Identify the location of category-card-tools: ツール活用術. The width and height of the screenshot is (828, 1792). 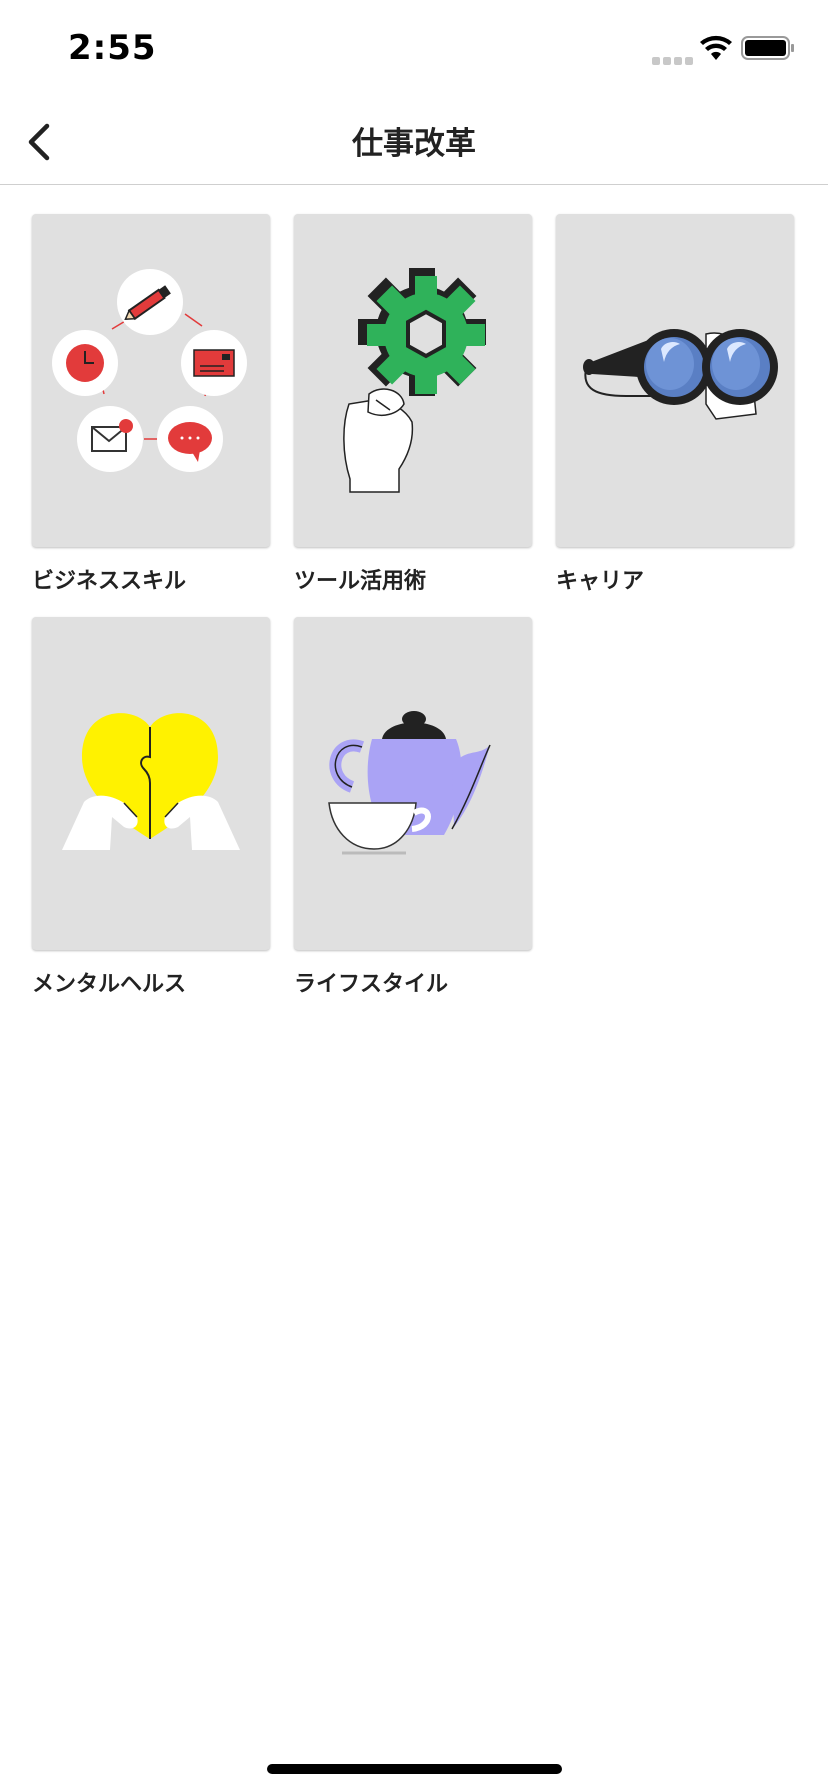
(413, 404).